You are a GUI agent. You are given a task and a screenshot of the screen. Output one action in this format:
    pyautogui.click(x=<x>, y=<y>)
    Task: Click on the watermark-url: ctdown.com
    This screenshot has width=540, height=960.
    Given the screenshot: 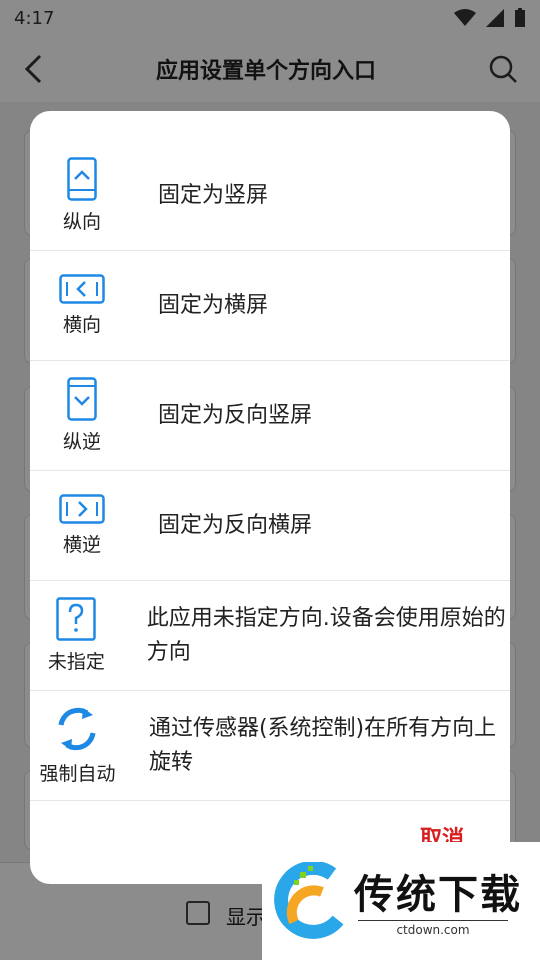 What is the action you would take?
    pyautogui.click(x=433, y=928)
    